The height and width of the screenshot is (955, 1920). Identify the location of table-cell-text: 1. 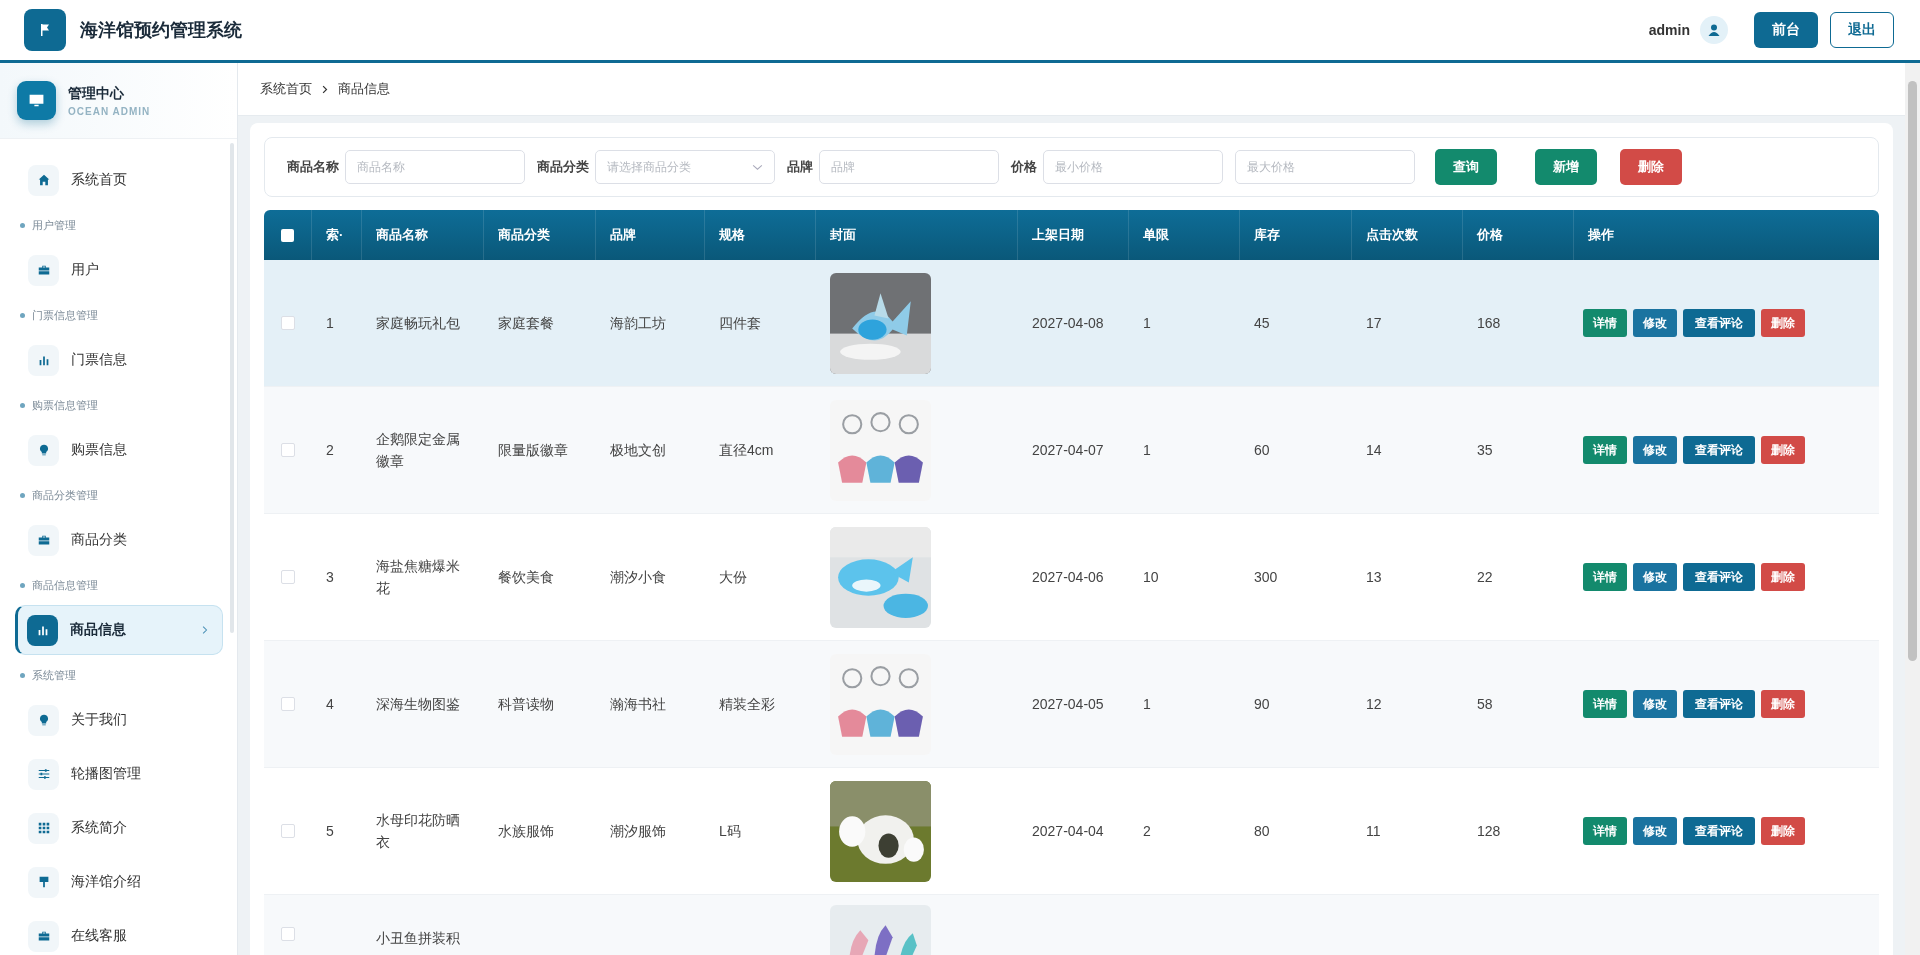
(1147, 450).